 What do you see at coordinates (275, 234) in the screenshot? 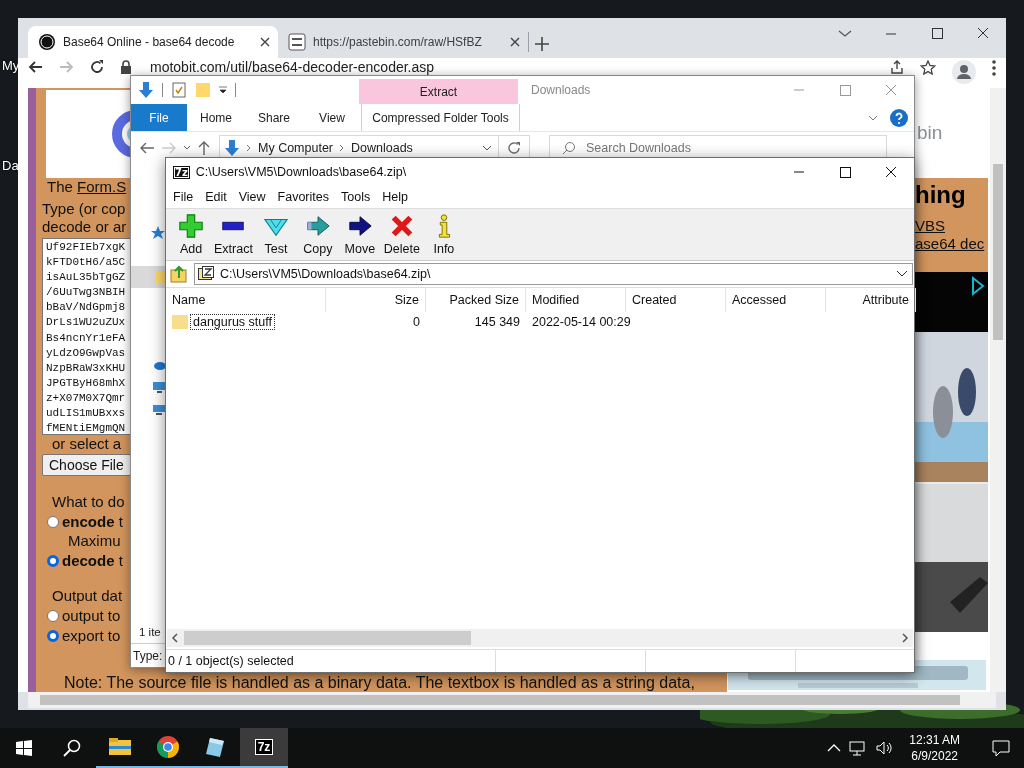
I see `toolbar-button: Test` at bounding box center [275, 234].